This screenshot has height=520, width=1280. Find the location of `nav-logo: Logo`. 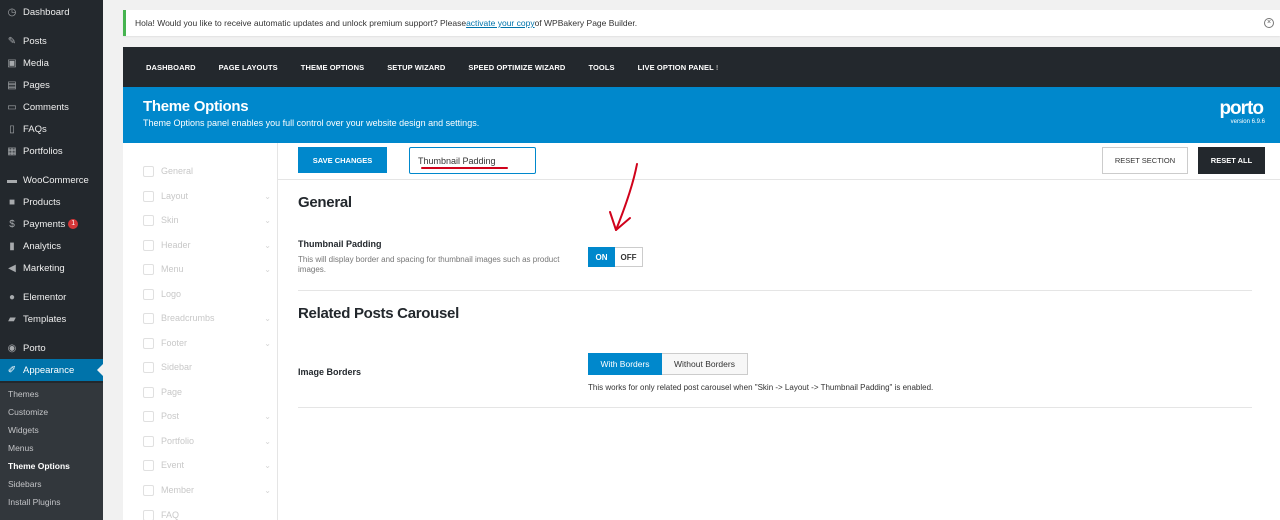

nav-logo: Logo is located at coordinates (207, 294).